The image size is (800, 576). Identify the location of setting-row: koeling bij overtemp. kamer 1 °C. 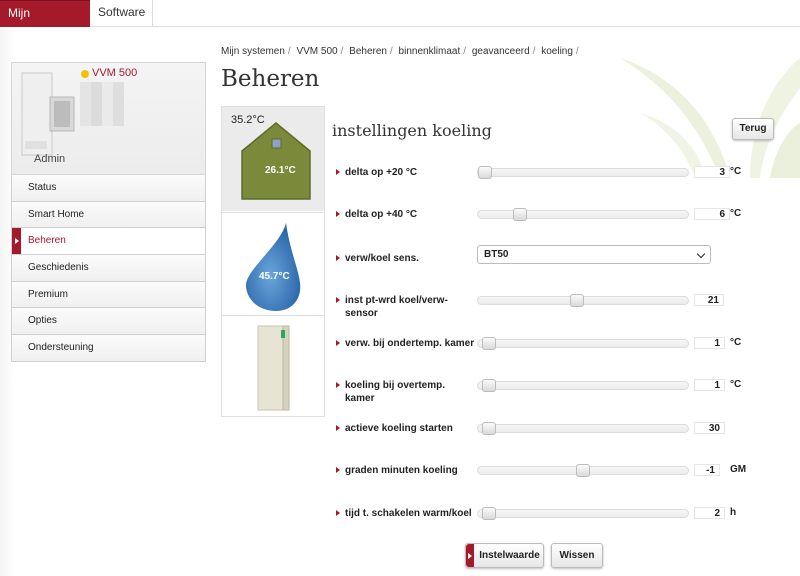
(561, 394).